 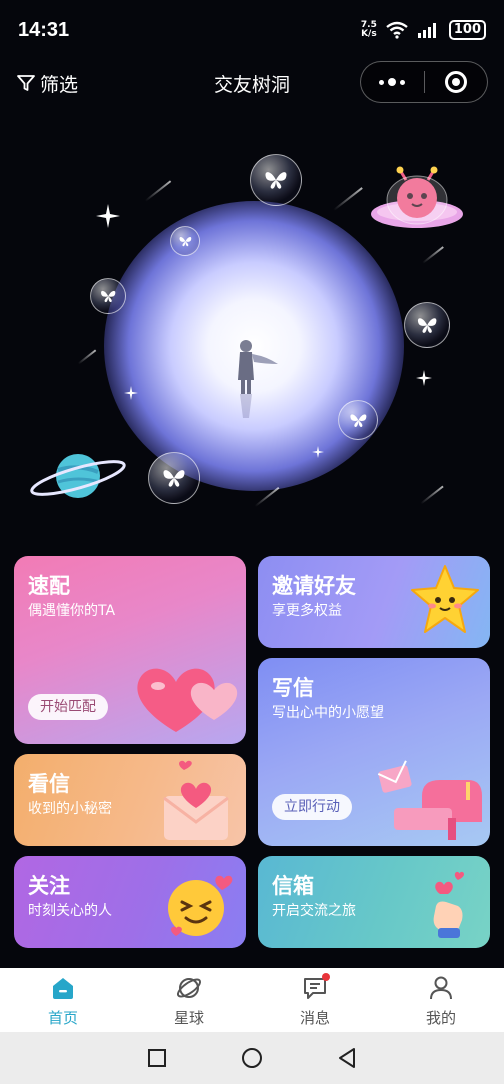 I want to click on back-system-button, so click(x=347, y=1058).